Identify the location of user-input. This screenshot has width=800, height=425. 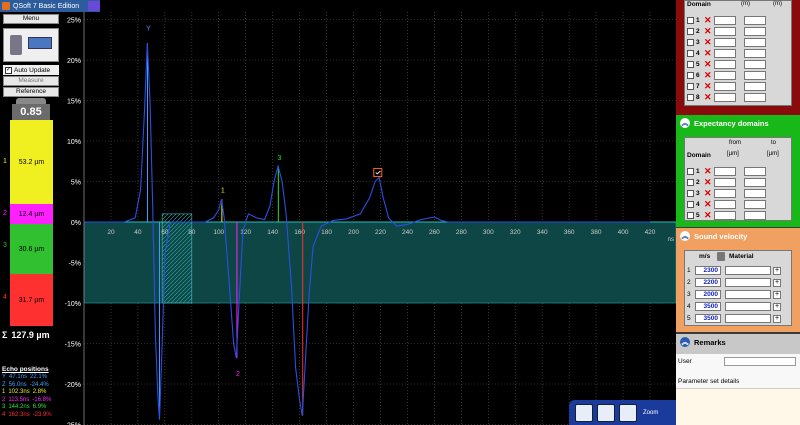
(760, 361).